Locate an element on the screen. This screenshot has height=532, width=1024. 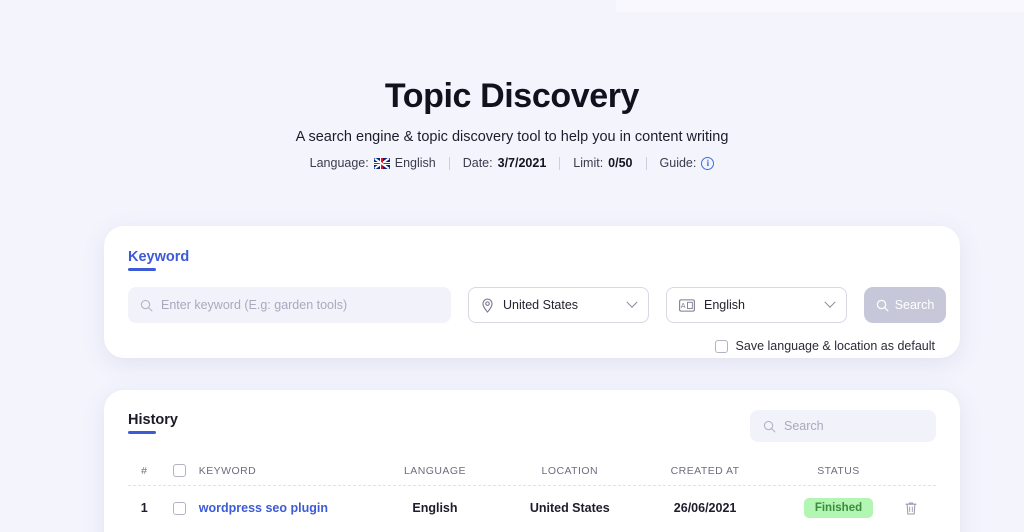
meta-guide-label: Guide: is located at coordinates (678, 163).